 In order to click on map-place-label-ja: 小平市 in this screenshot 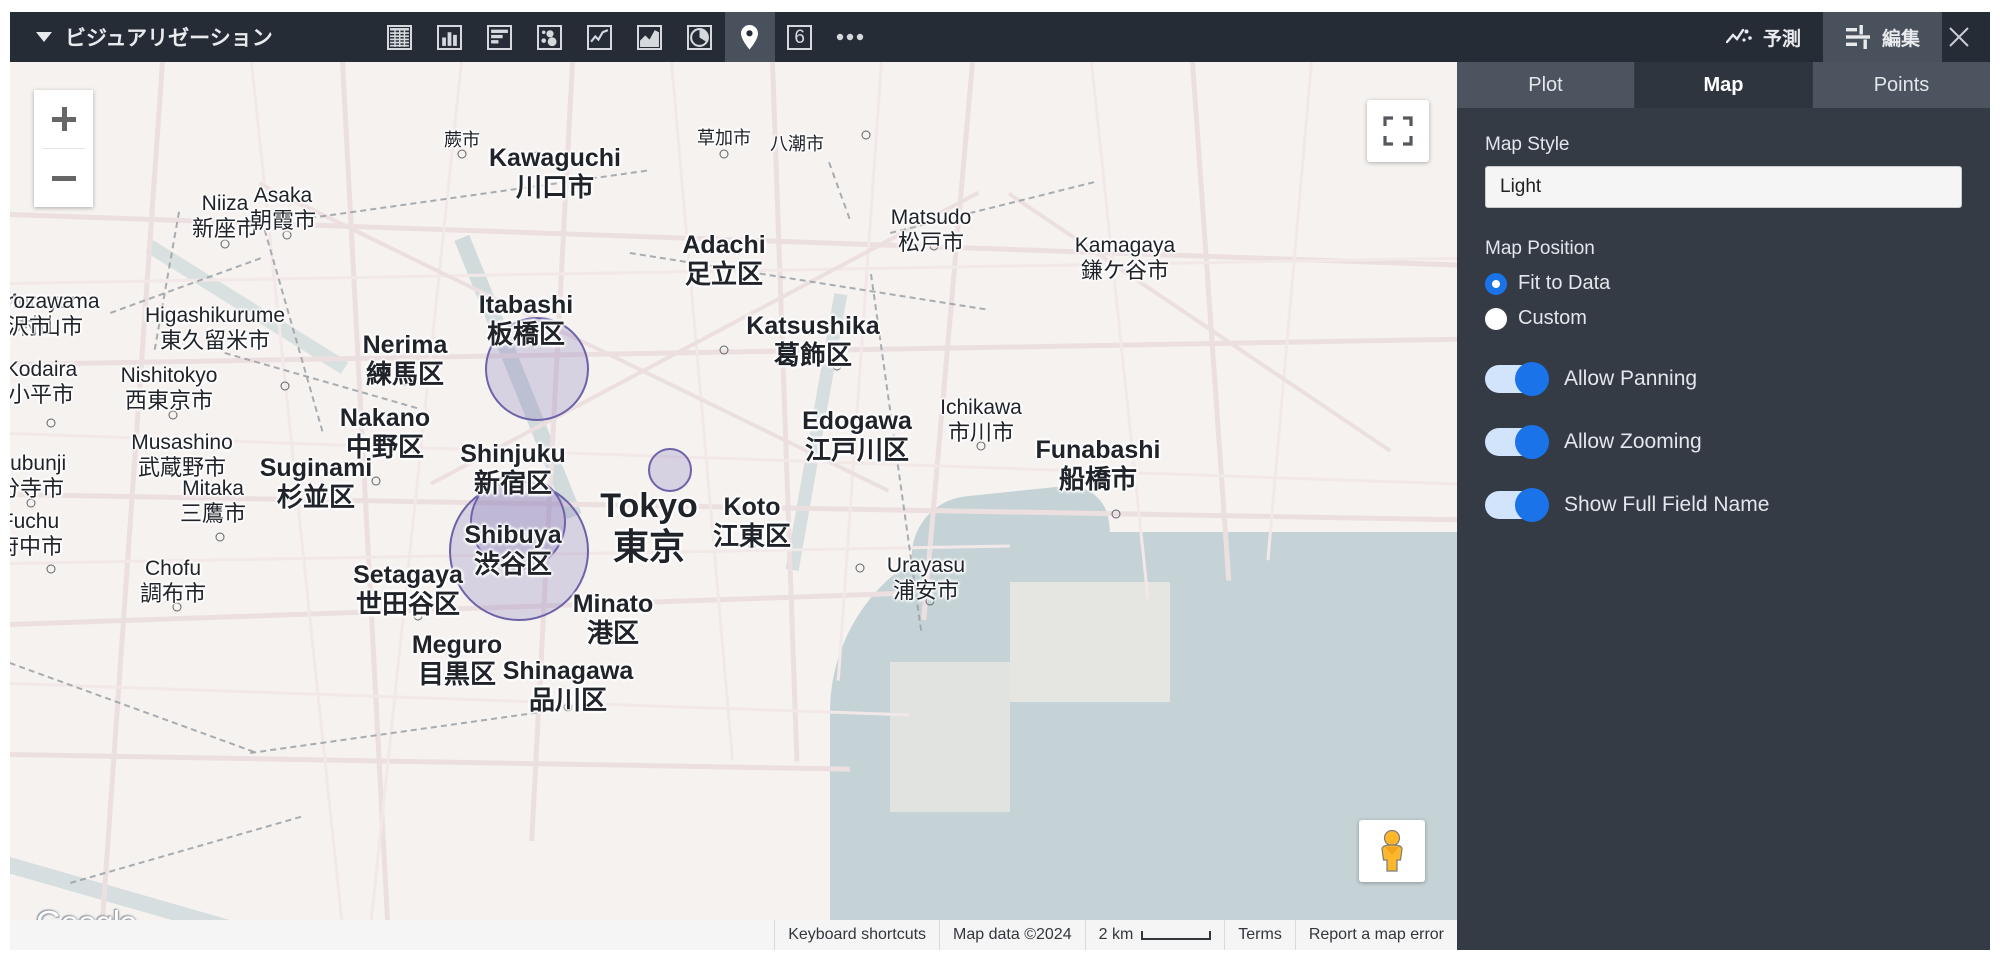, I will do `click(42, 394)`.